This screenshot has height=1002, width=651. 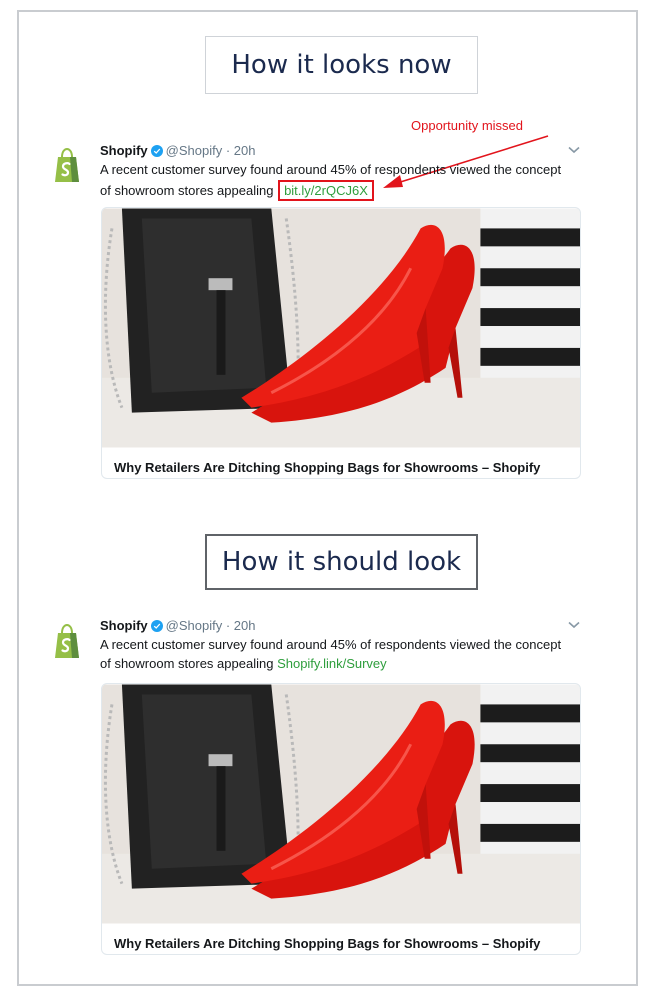 What do you see at coordinates (326, 190) in the screenshot?
I see `tweet-link: bit.ly/2rQCJ6X` at bounding box center [326, 190].